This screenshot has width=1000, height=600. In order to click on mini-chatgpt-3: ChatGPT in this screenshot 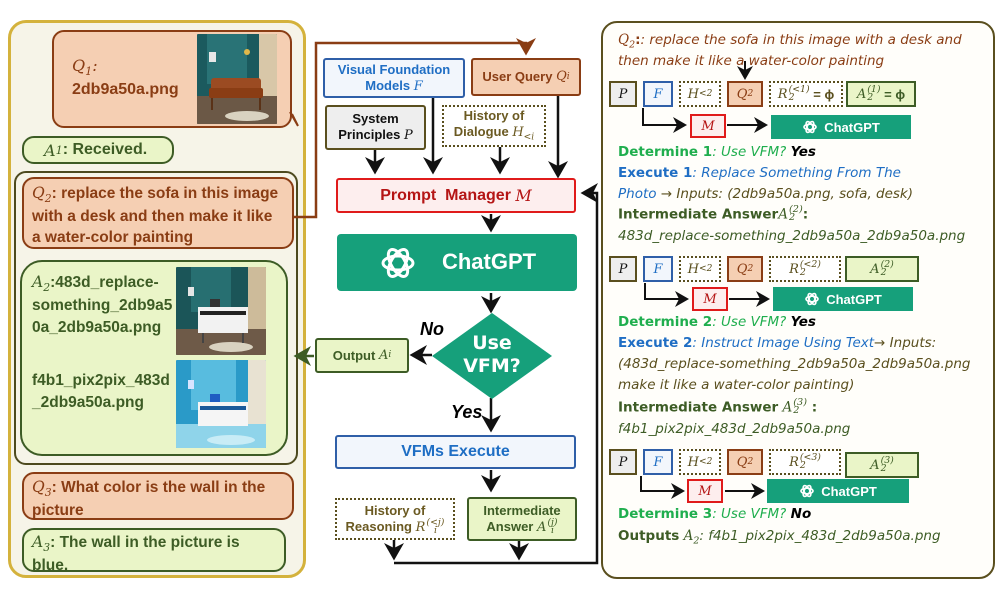, I will do `click(838, 491)`.